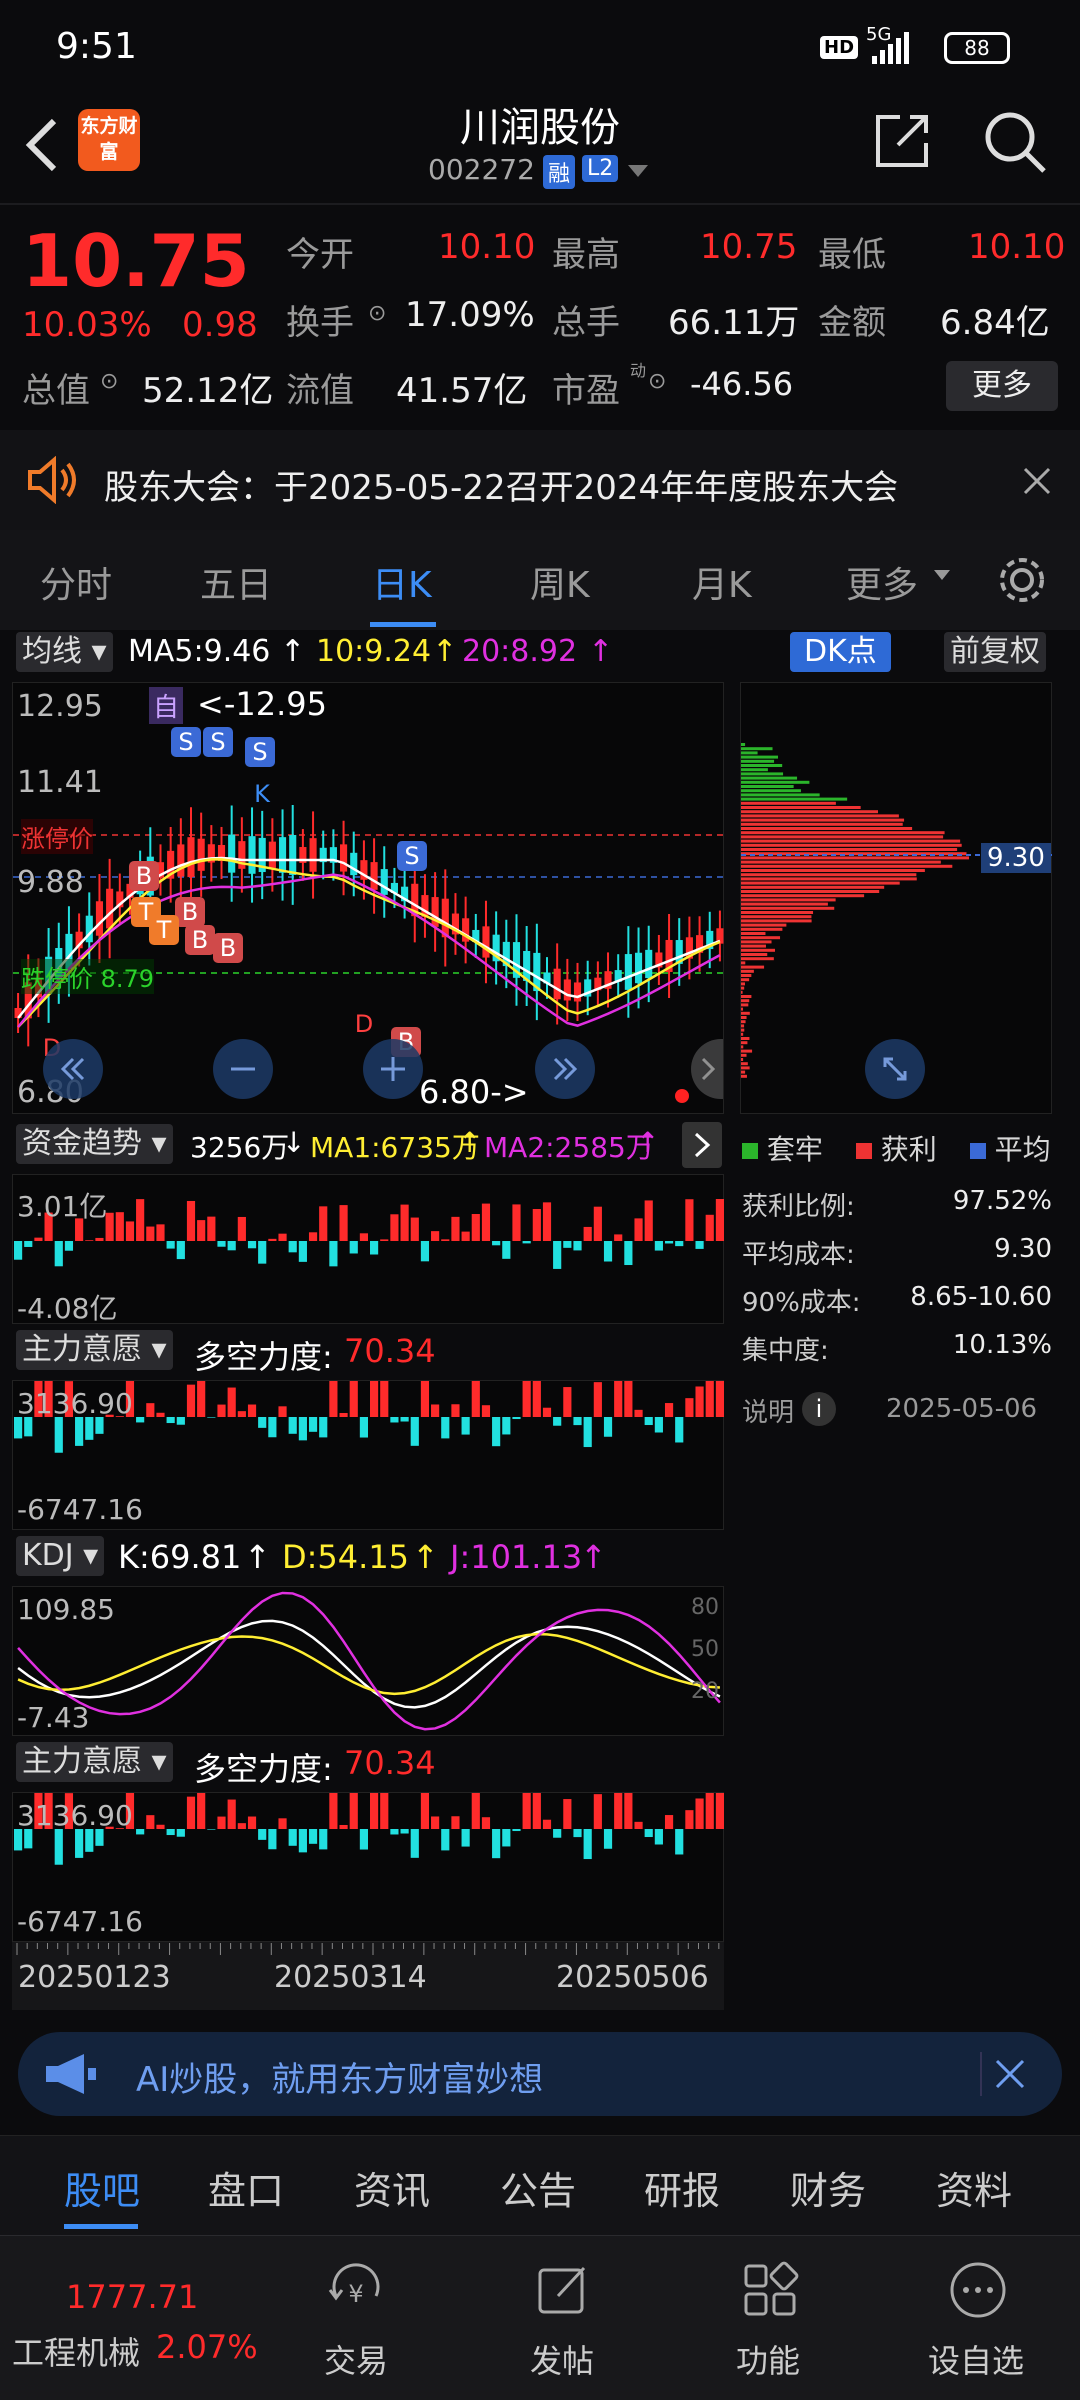 The height and width of the screenshot is (2400, 1080). Describe the element at coordinates (828, 2187) in the screenshot. I see `tab-finance: 财务` at that location.